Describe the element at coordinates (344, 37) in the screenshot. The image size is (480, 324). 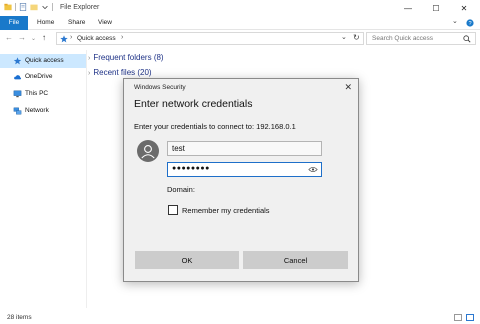
I see `address-dropdown-icon: ⌄` at that location.